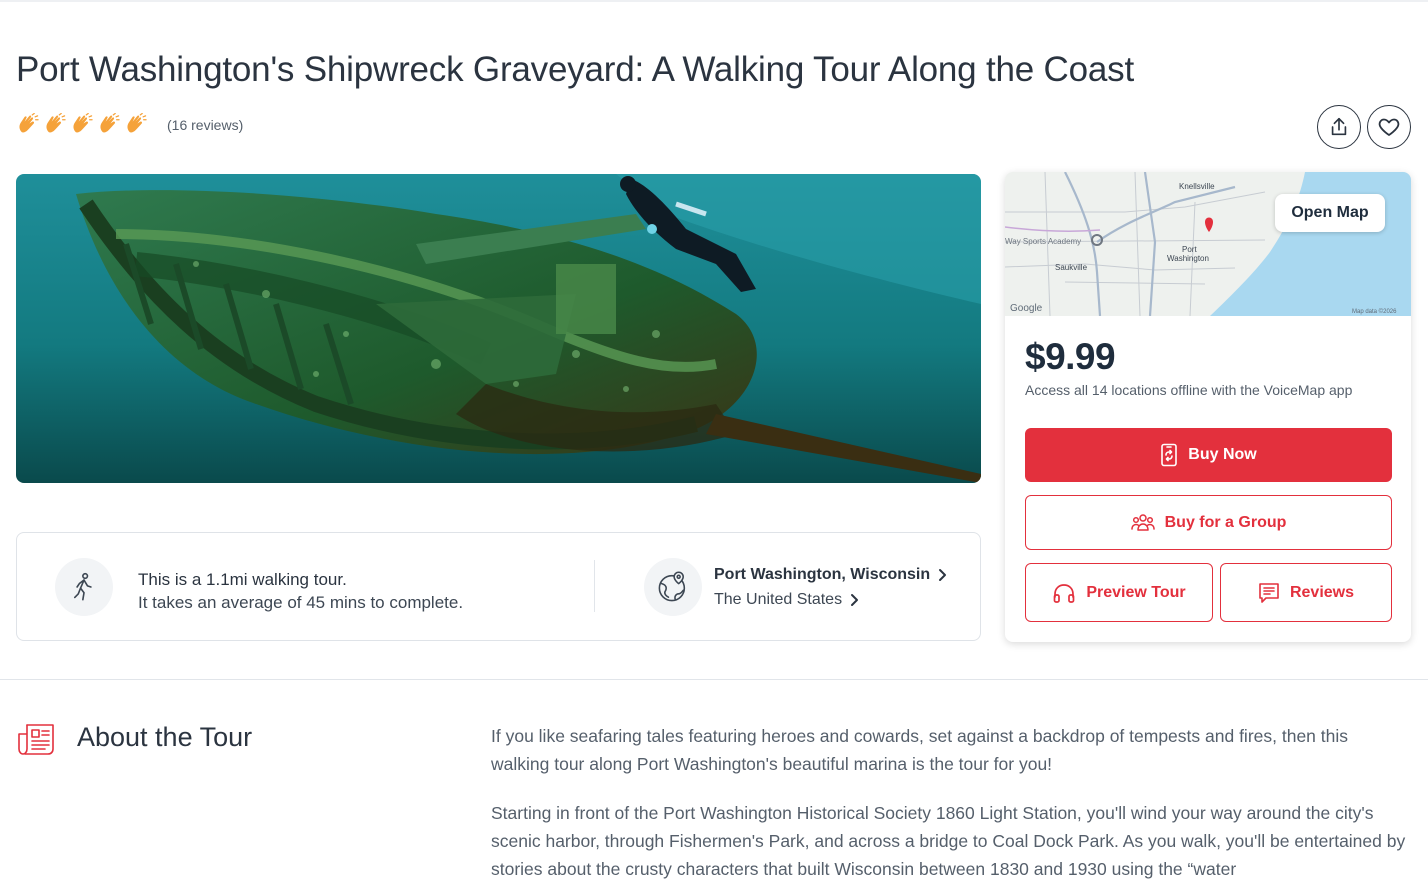 The height and width of the screenshot is (890, 1428). I want to click on walk-distance-text: This is a 1.1mi walking tour., so click(242, 579).